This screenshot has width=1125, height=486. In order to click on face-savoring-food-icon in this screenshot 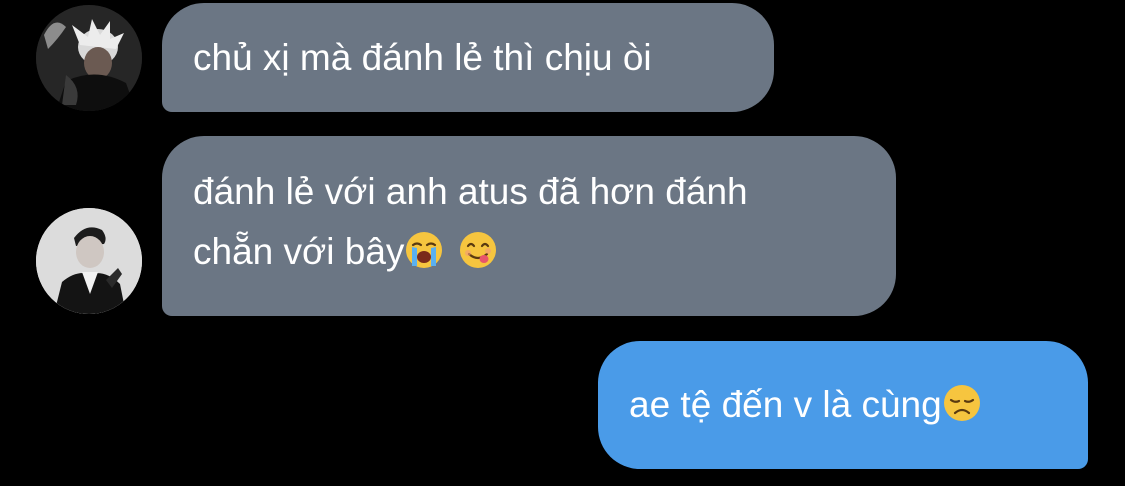, I will do `click(478, 250)`.